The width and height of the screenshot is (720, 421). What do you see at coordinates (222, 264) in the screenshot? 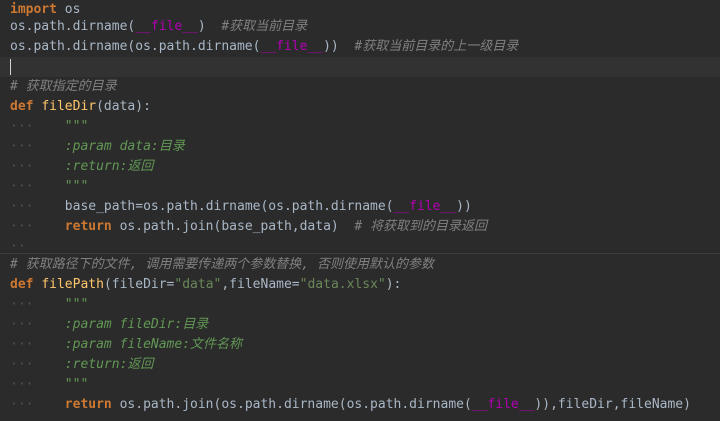
I see `comment: # 获取路径下的文件, 调用需要传递两个参数替换, 否则使用默认的参数` at bounding box center [222, 264].